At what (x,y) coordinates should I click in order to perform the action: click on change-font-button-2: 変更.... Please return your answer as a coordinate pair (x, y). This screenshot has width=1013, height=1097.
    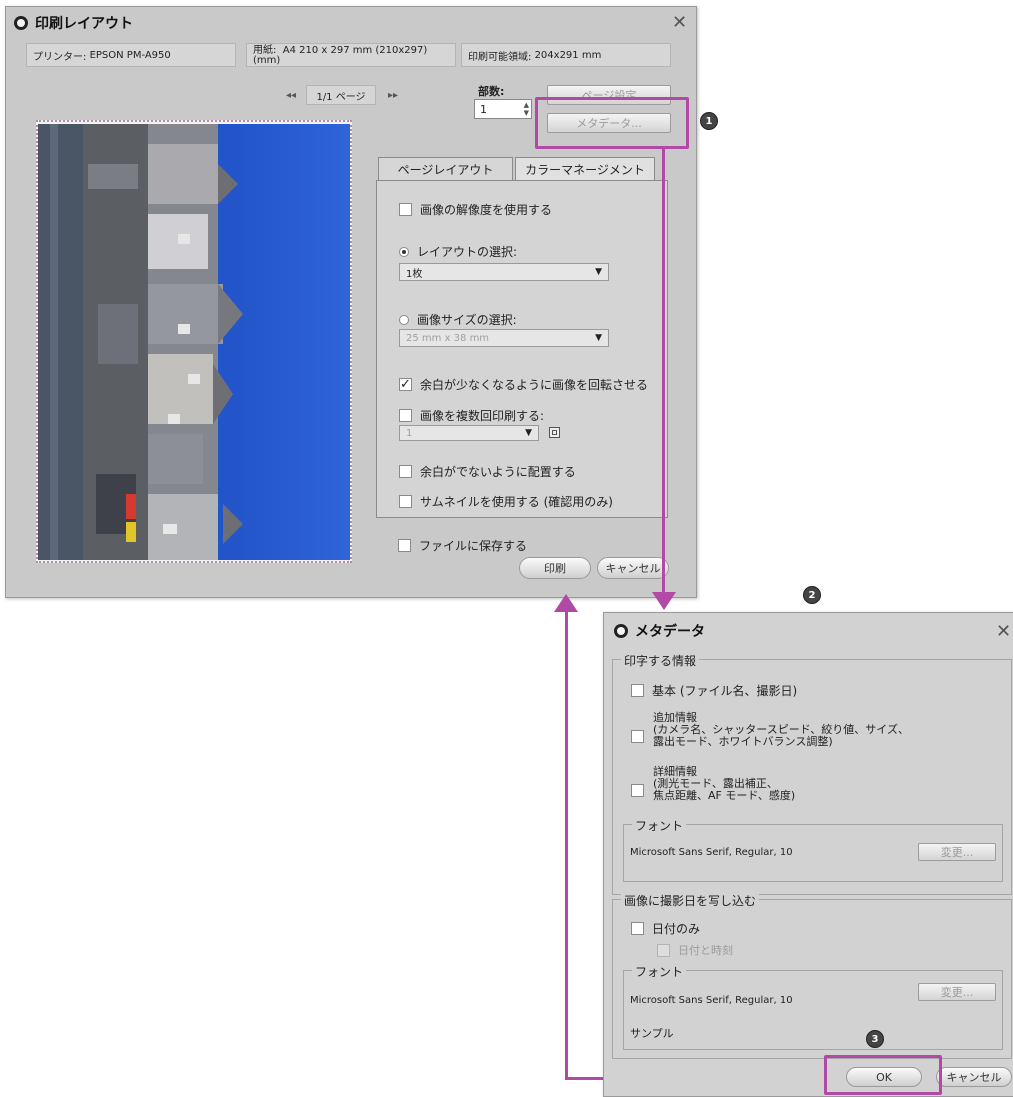
    Looking at the image, I should click on (957, 992).